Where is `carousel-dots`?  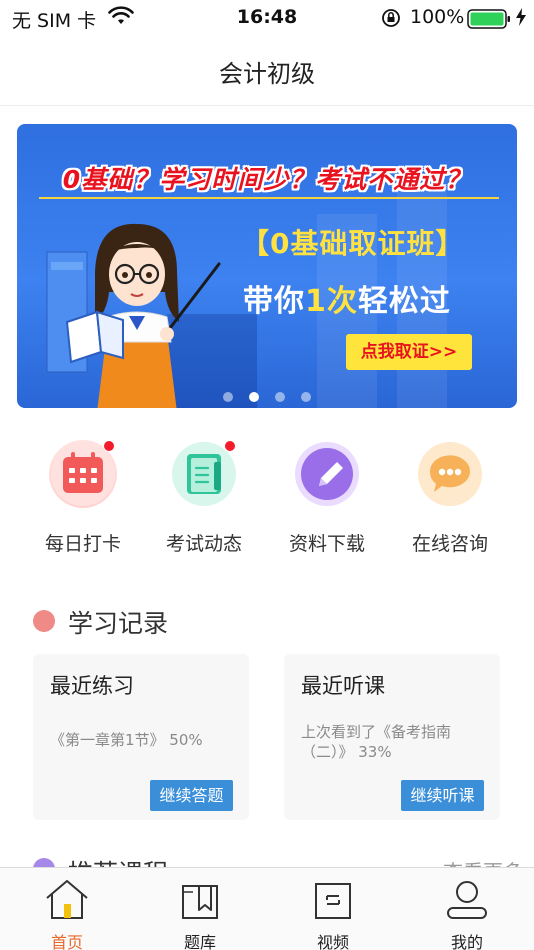 carousel-dots is located at coordinates (267, 397).